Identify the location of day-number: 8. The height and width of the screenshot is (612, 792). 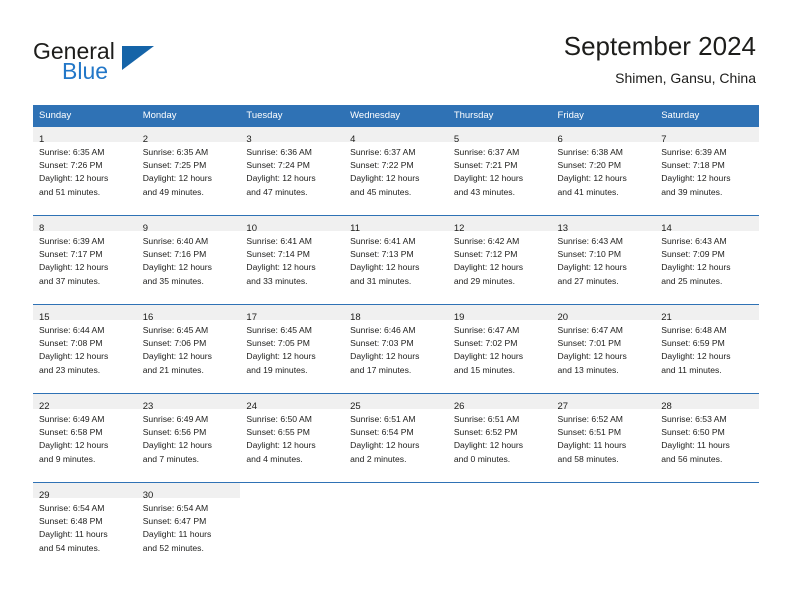
(42, 228).